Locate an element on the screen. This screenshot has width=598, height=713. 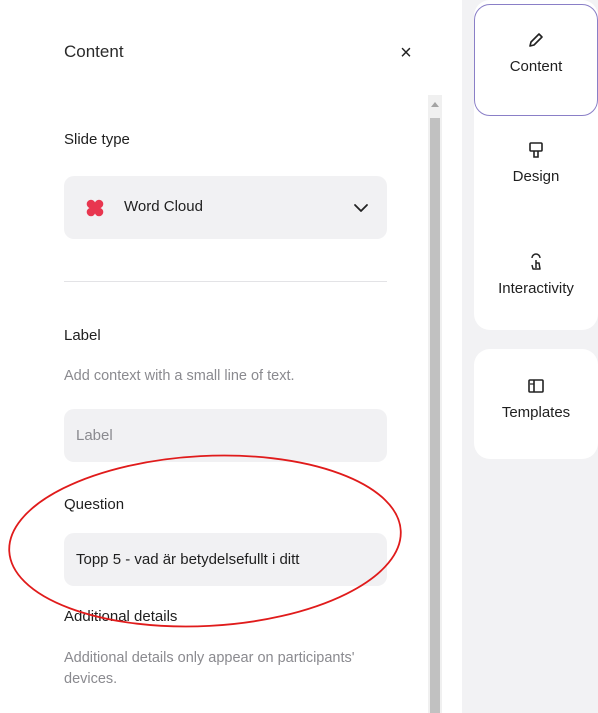
templates-icon is located at coordinates (536, 386).